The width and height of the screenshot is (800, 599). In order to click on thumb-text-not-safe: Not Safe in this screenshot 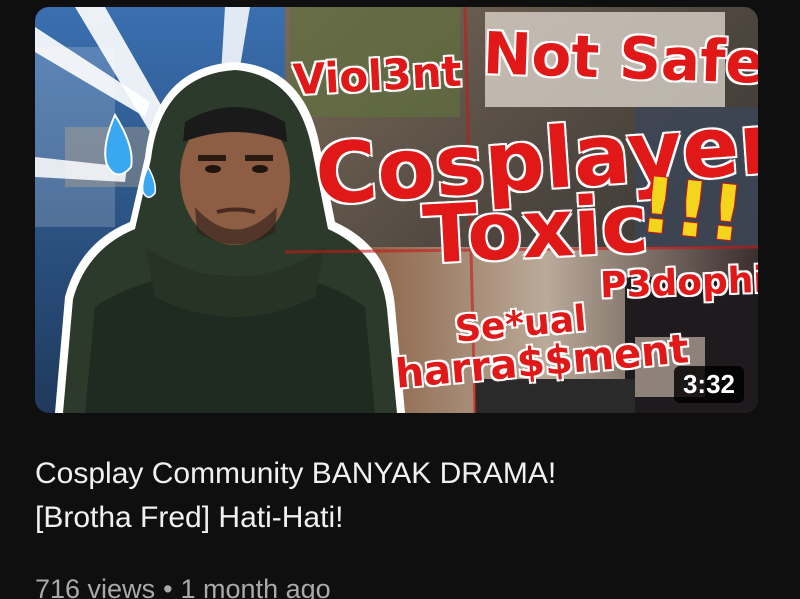, I will do `click(619, 58)`.